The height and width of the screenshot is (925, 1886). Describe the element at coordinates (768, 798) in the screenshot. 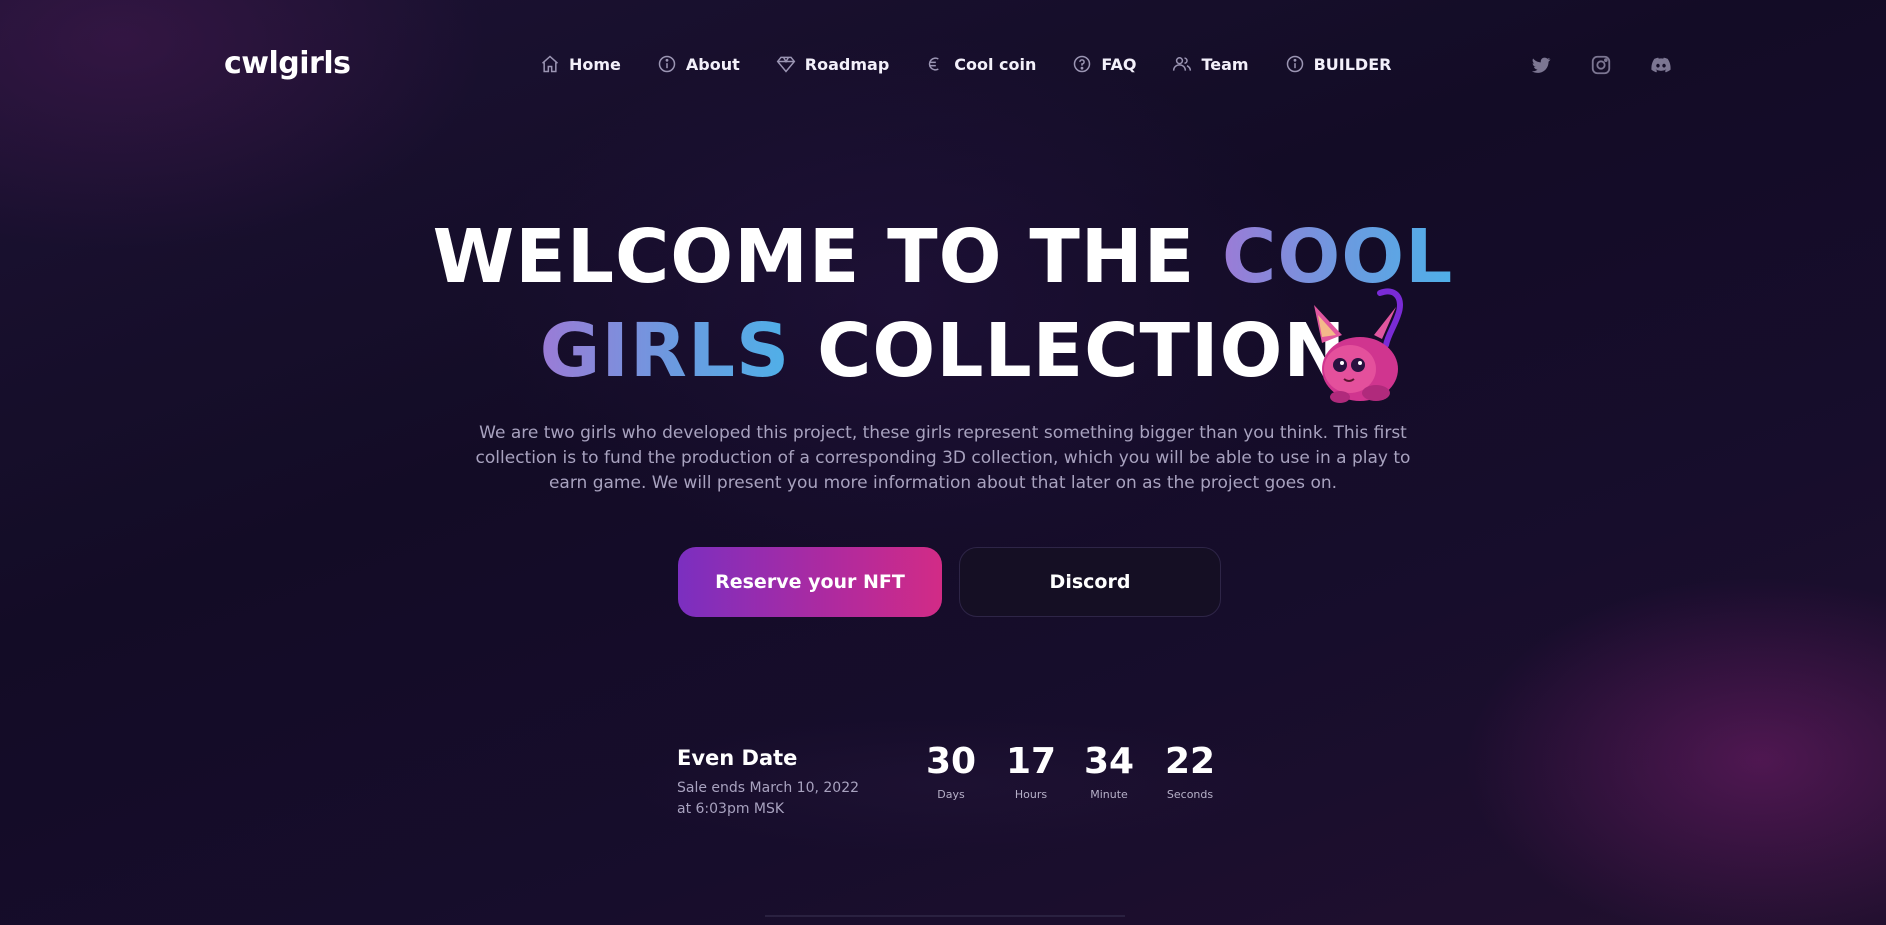

I see `countdown-subtitle: Sale ends March 10, 2022 at 6:03pm MSK` at that location.